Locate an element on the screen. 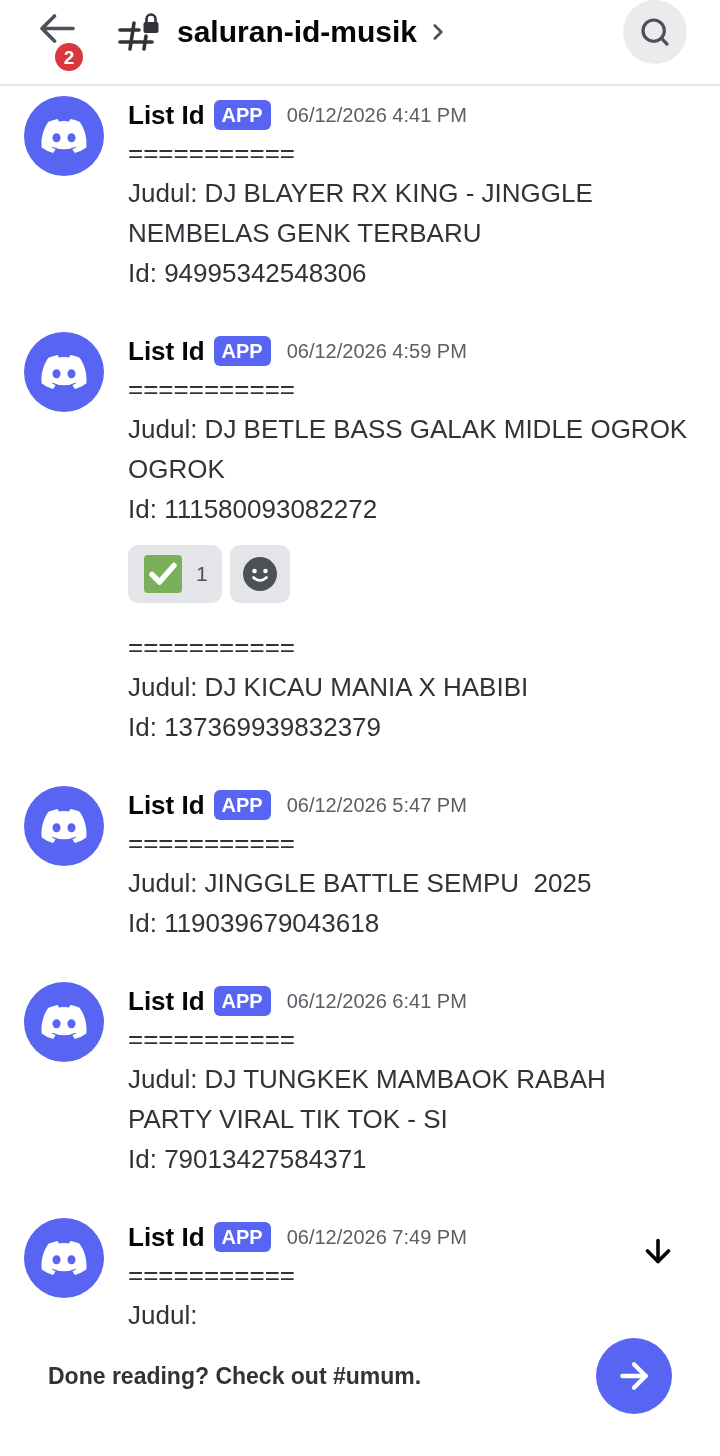 This screenshot has width=720, height=1456. reaction-chip: 1 is located at coordinates (175, 574).